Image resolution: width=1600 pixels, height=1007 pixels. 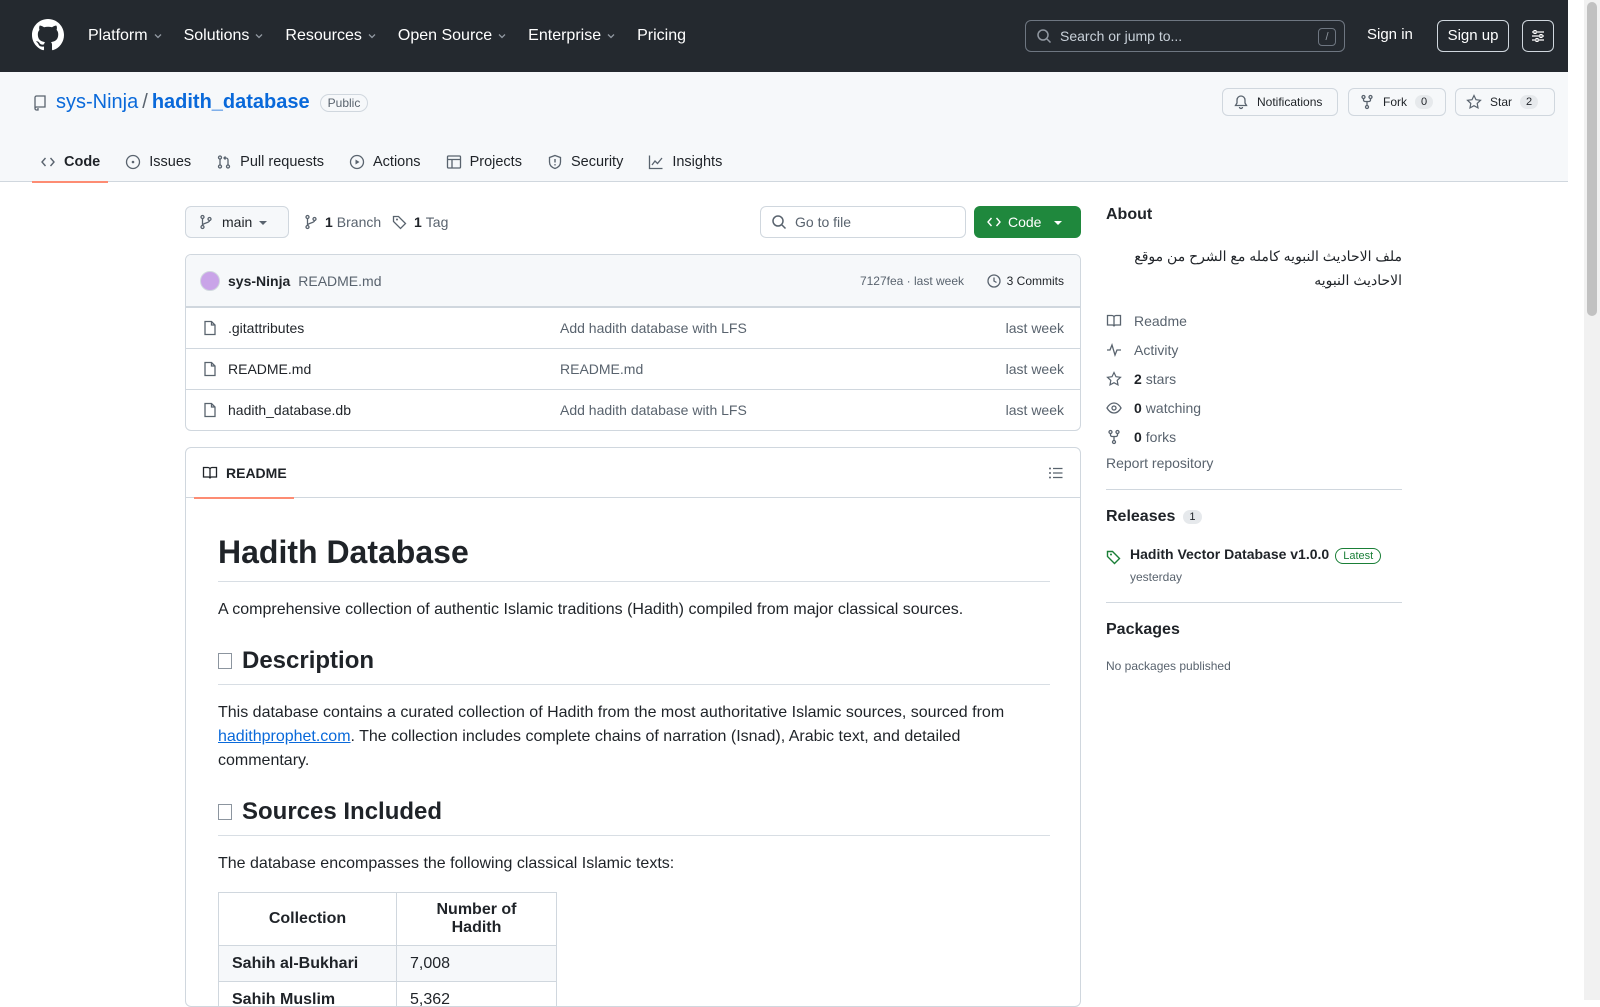 What do you see at coordinates (1289, 102) in the screenshot?
I see `notifications-label: Notifications` at bounding box center [1289, 102].